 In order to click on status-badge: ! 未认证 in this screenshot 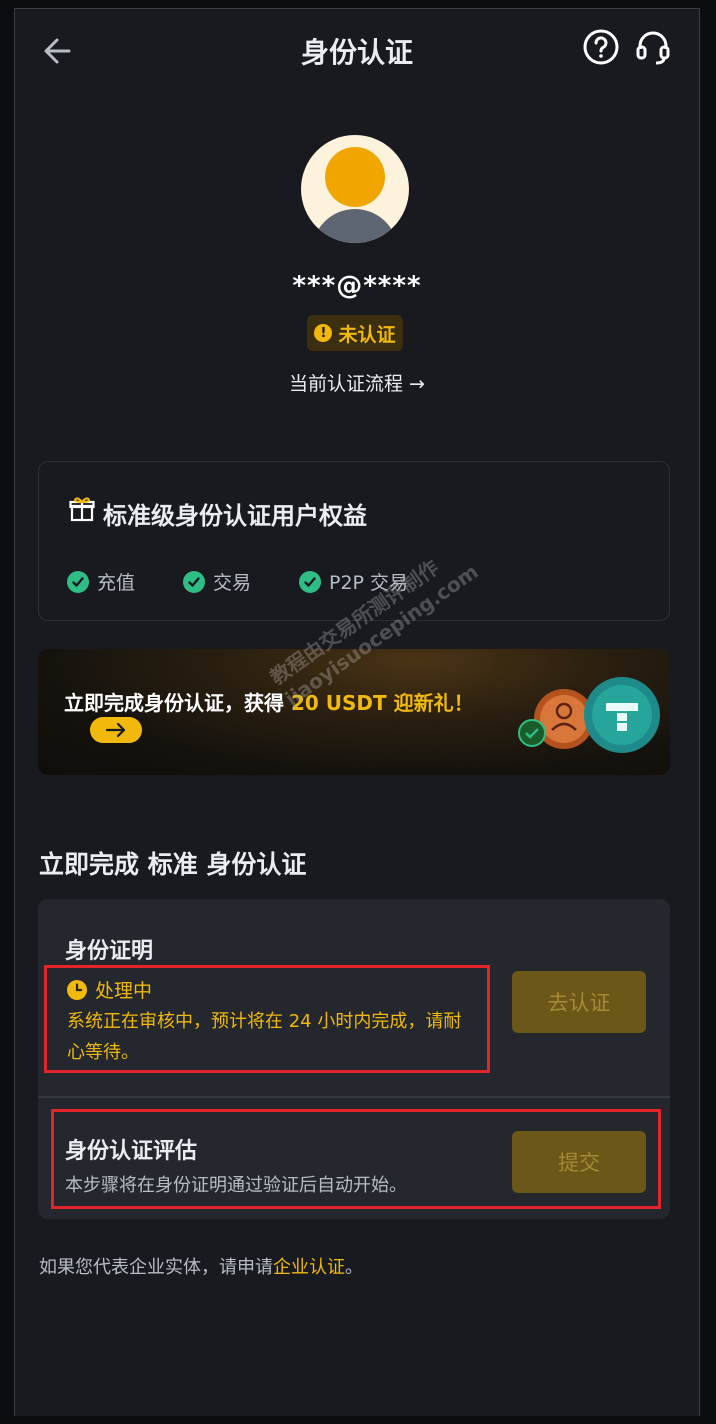, I will do `click(355, 333)`.